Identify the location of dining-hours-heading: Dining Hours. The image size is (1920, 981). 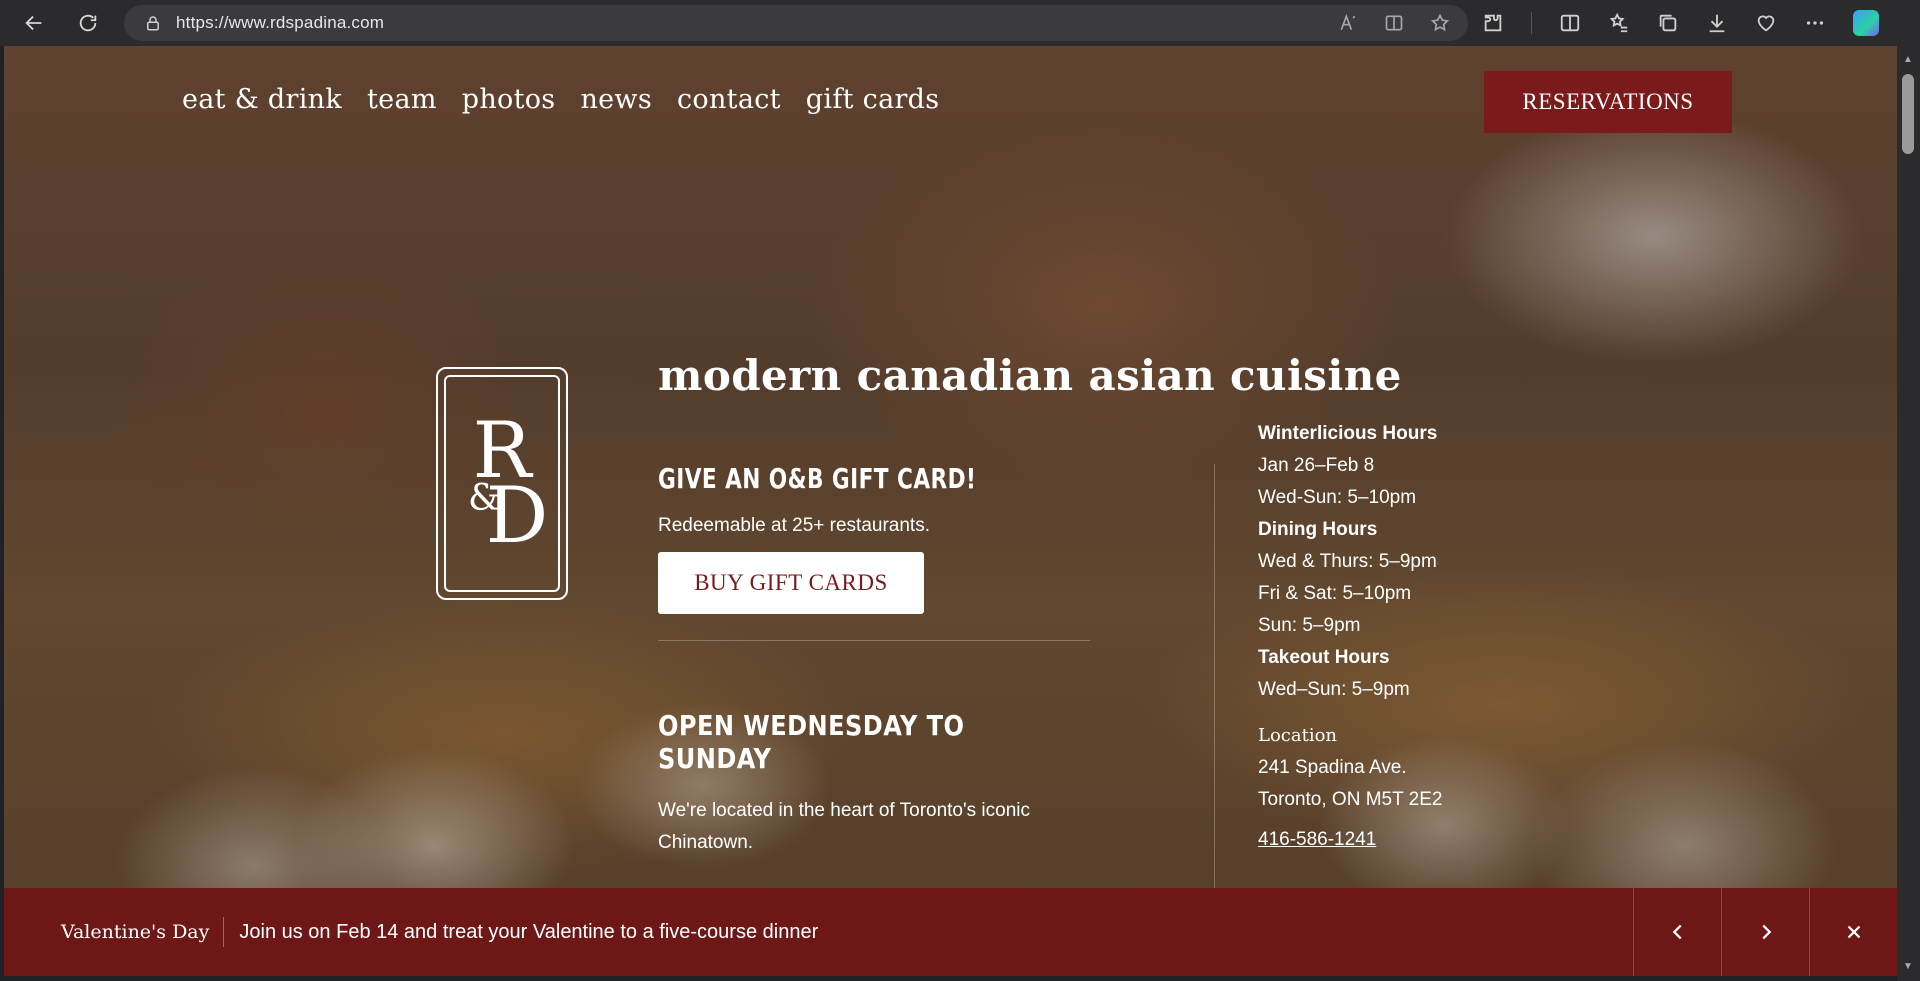
(1318, 529).